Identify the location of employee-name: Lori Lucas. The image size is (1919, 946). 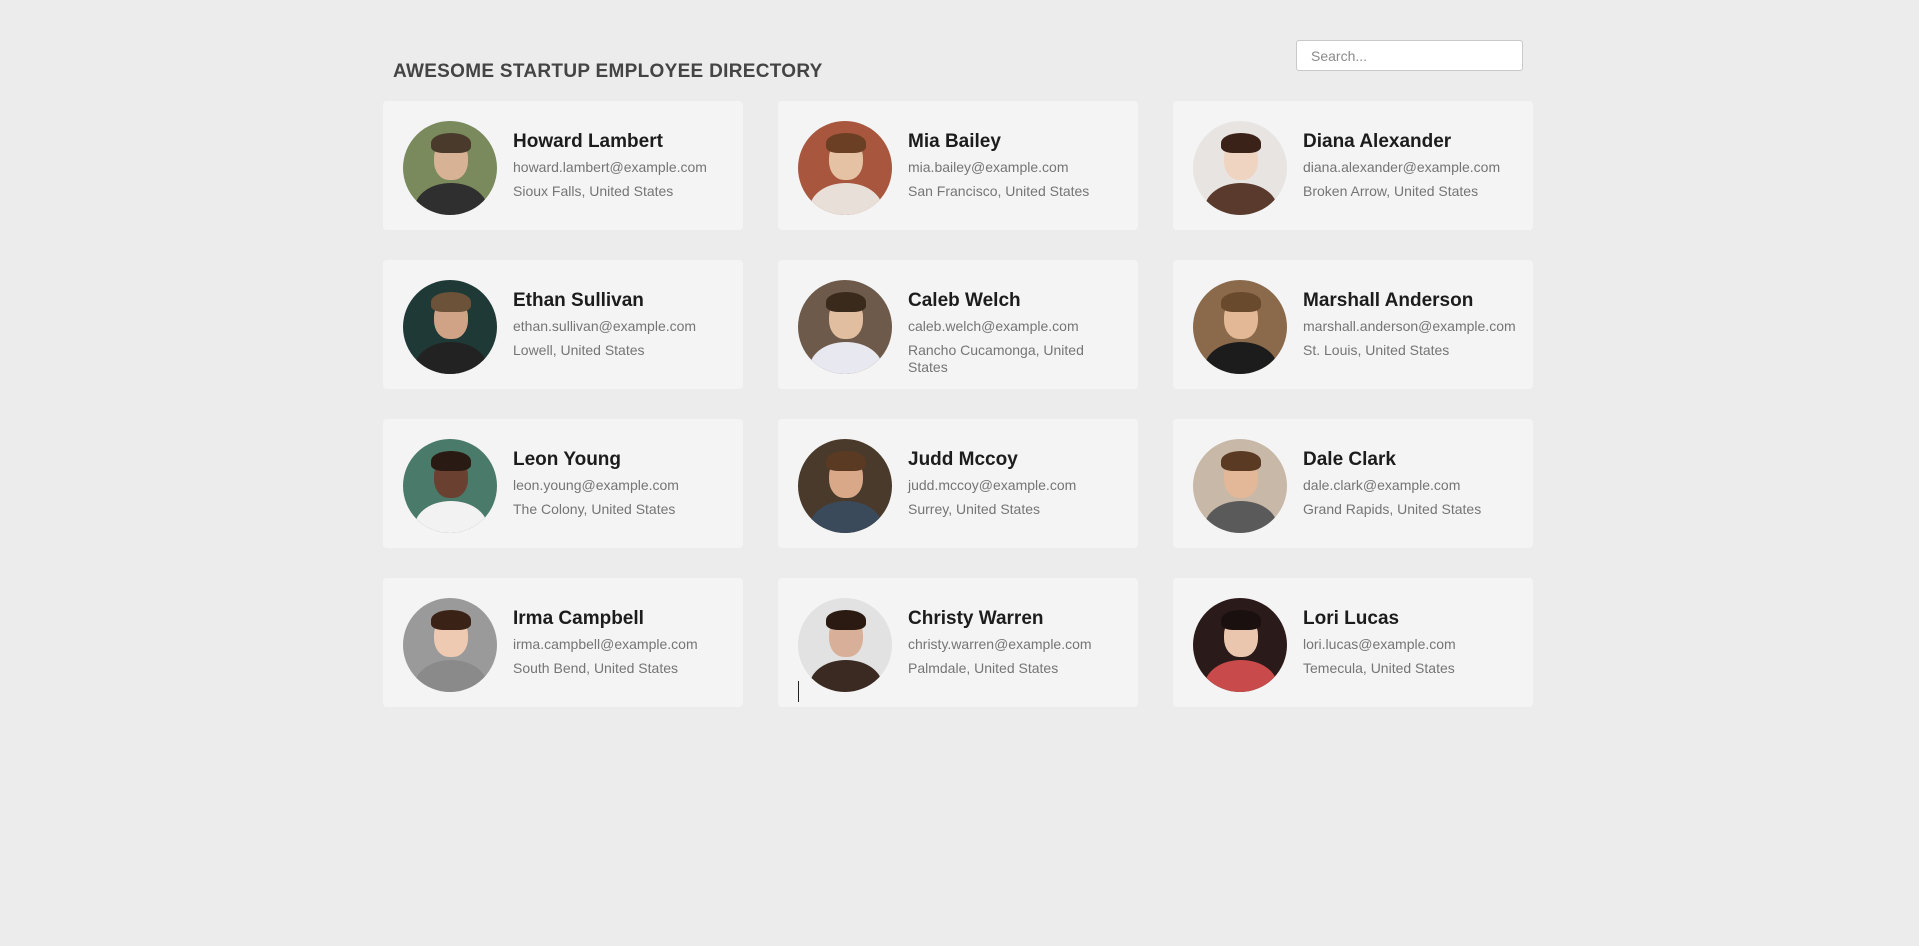
(1351, 618).